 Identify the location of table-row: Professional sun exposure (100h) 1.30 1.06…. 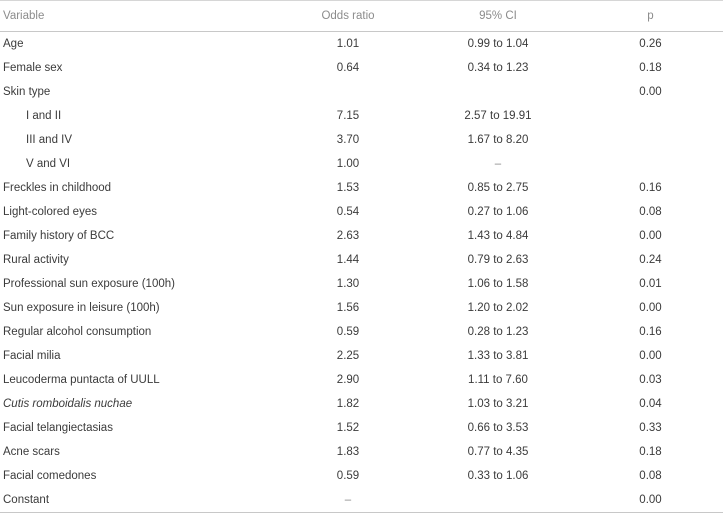
(361, 284).